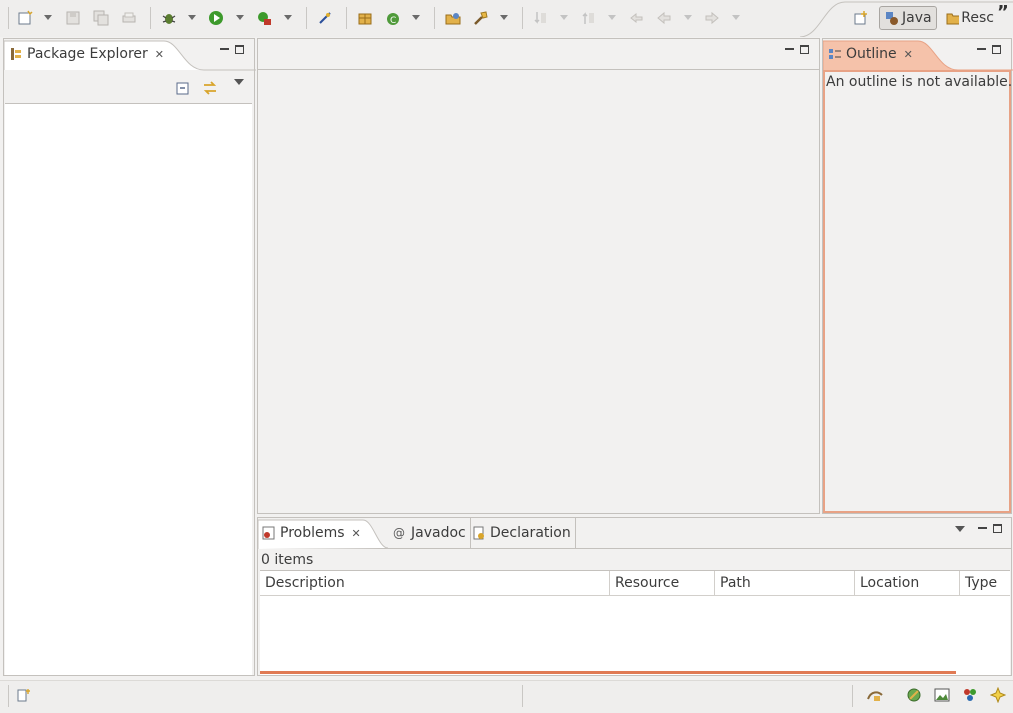 The width and height of the screenshot is (1013, 713). What do you see at coordinates (635, 622) in the screenshot?
I see `problems-table: Description Resource Path Location Type` at bounding box center [635, 622].